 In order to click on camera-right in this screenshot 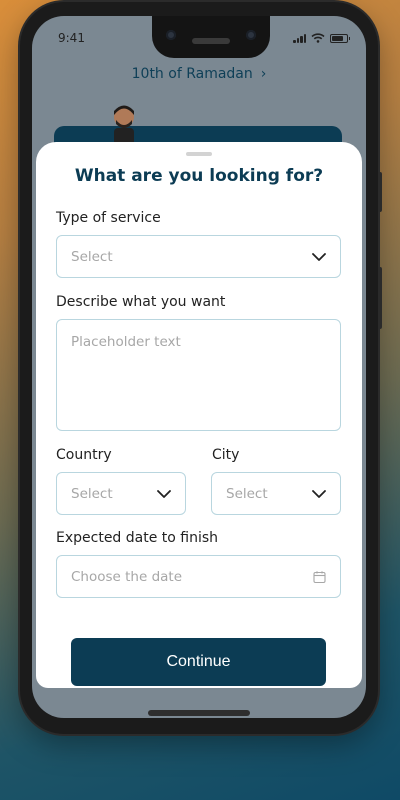, I will do `click(251, 35)`.